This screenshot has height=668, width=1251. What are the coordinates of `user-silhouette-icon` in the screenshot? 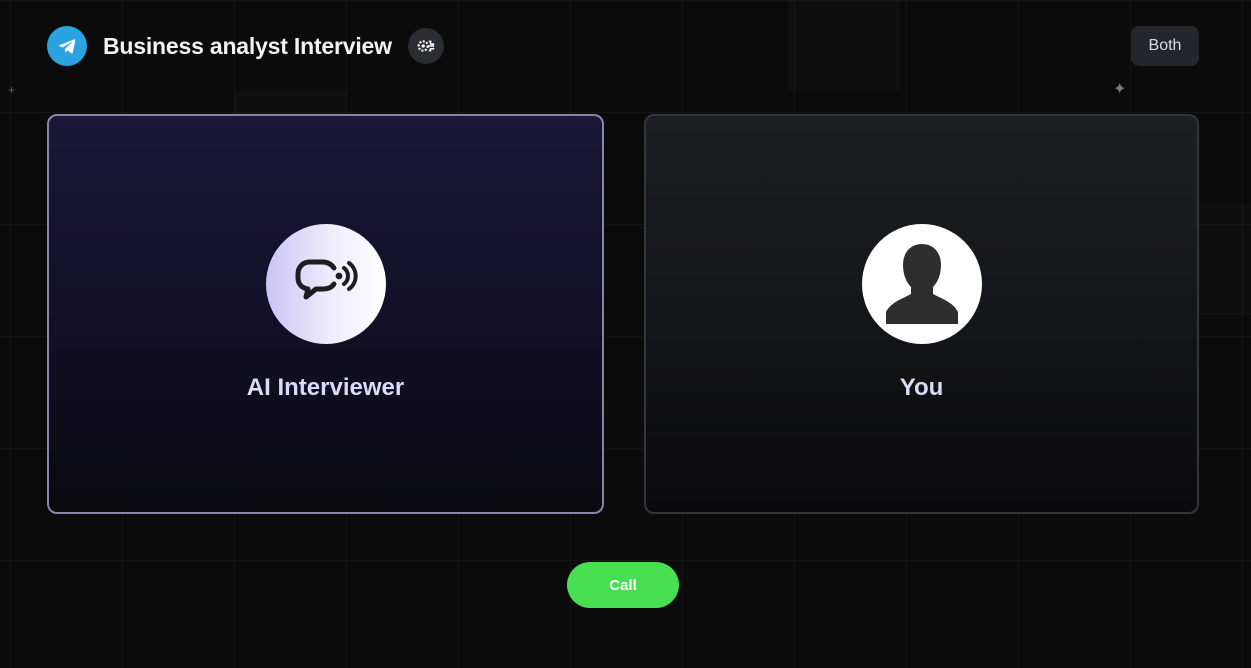 It's located at (921, 284).